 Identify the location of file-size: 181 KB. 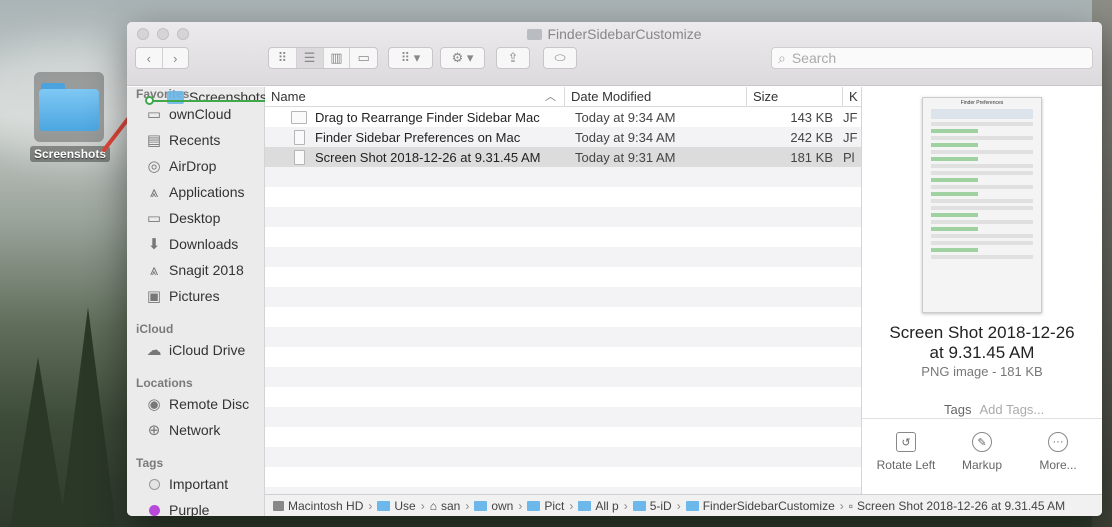
(811, 157).